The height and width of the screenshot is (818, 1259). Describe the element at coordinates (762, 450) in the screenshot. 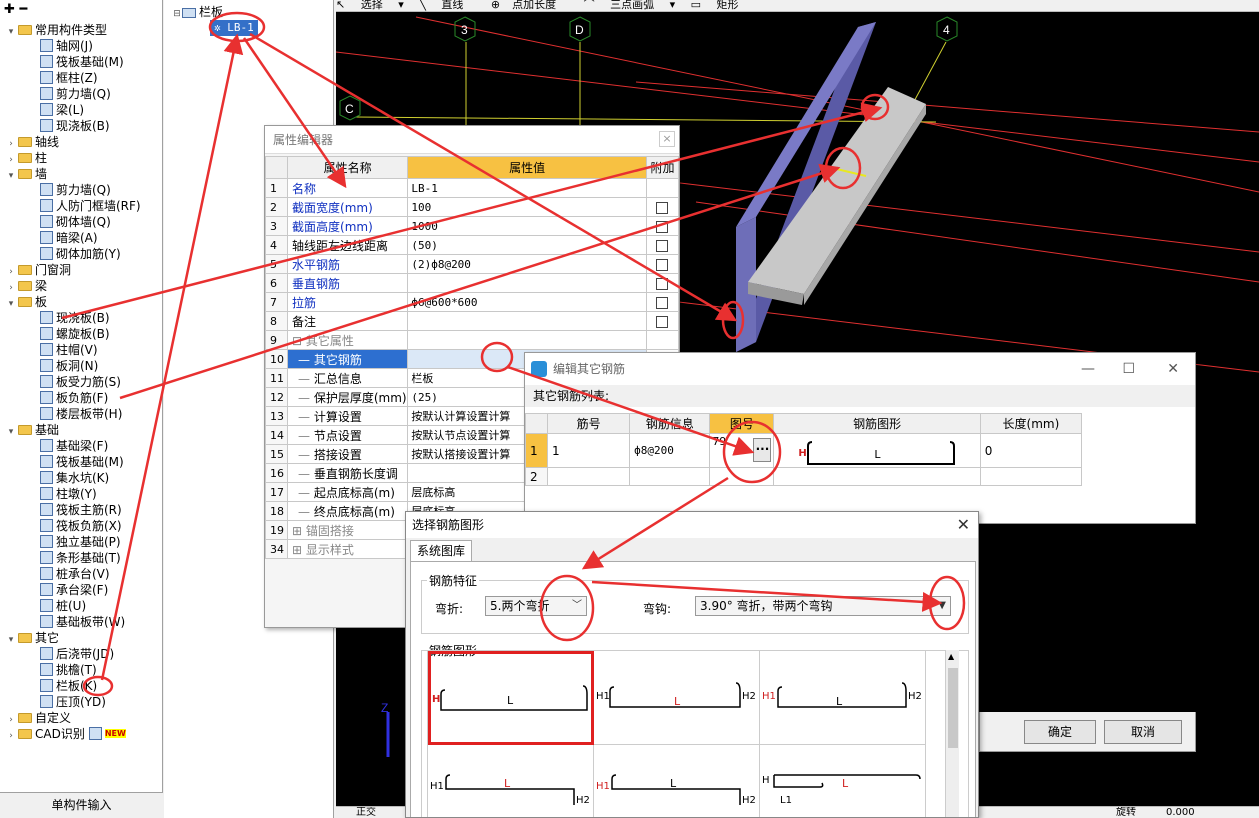

I see `shape-picker-button: ···` at that location.